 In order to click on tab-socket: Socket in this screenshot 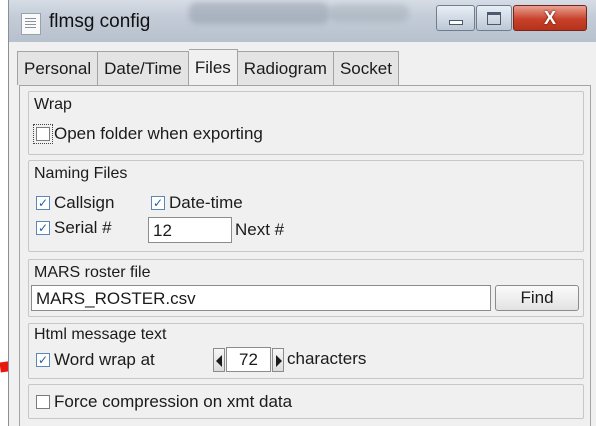, I will do `click(366, 68)`.